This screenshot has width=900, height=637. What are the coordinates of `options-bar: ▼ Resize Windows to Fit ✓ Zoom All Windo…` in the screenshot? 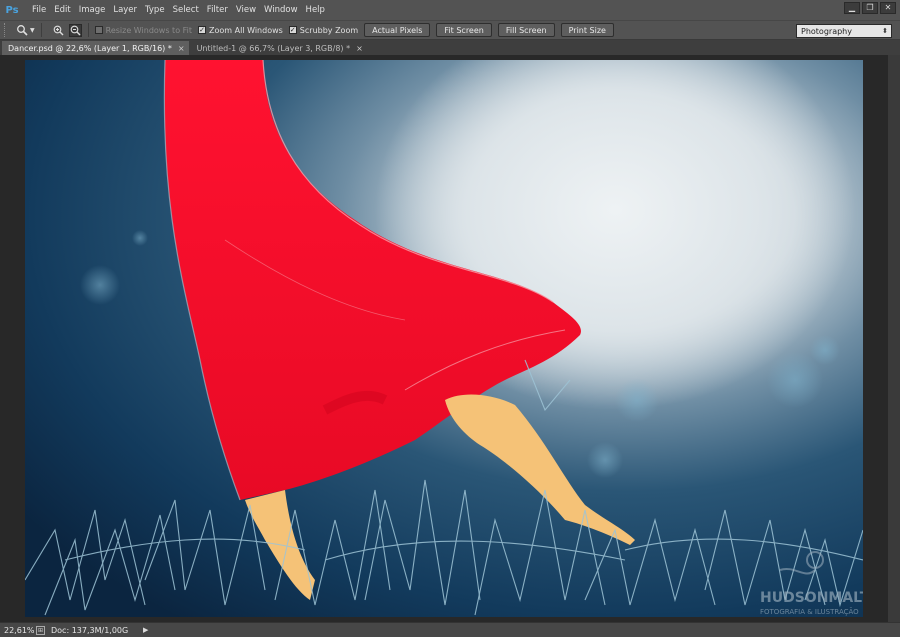 It's located at (450, 30).